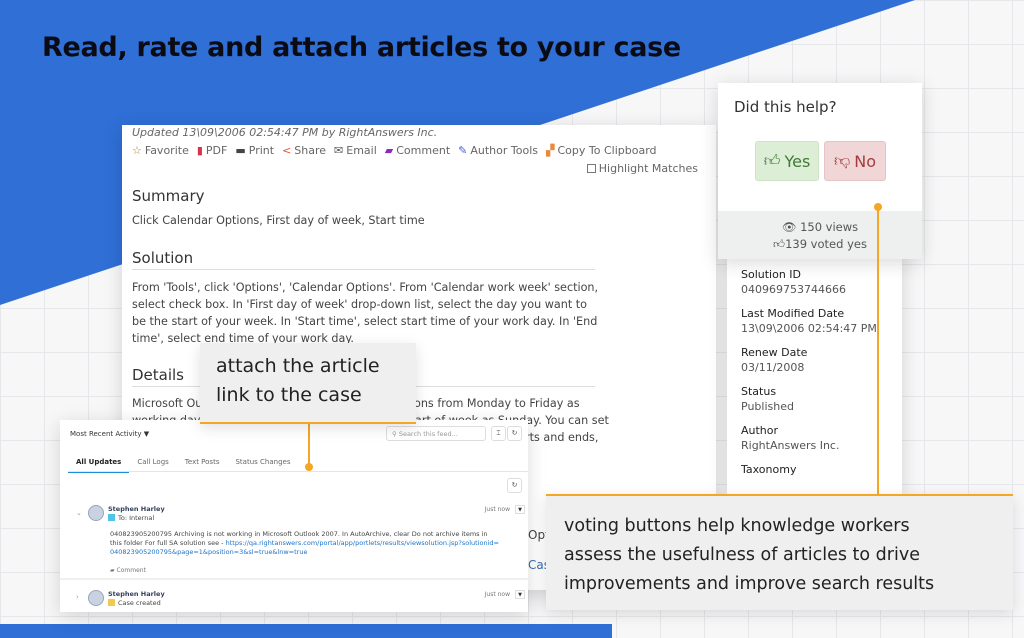 This screenshot has height=638, width=1024. I want to click on search-icon: ⚲, so click(395, 434).